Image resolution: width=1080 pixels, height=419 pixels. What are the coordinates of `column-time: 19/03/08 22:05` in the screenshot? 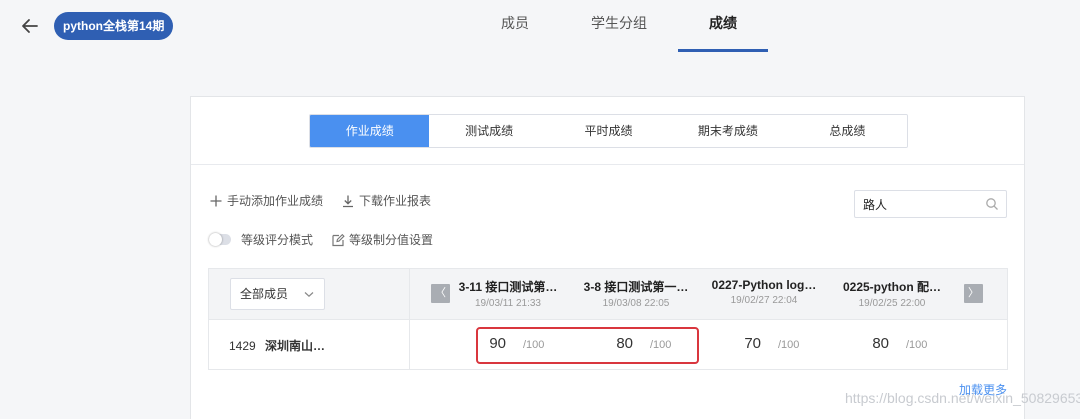 It's located at (636, 303).